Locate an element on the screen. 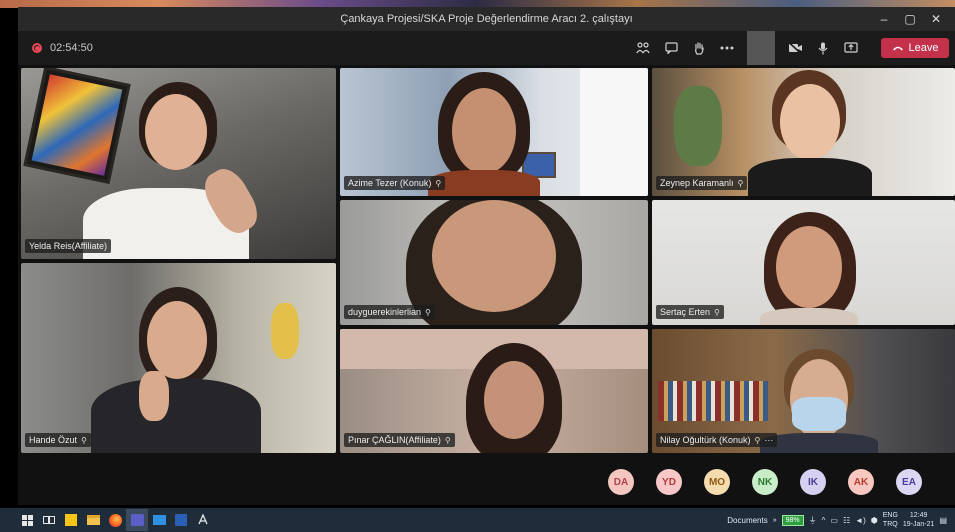 The height and width of the screenshot is (532, 955). video-tile: Yelda Reis(Affiliate) is located at coordinates (178, 163).